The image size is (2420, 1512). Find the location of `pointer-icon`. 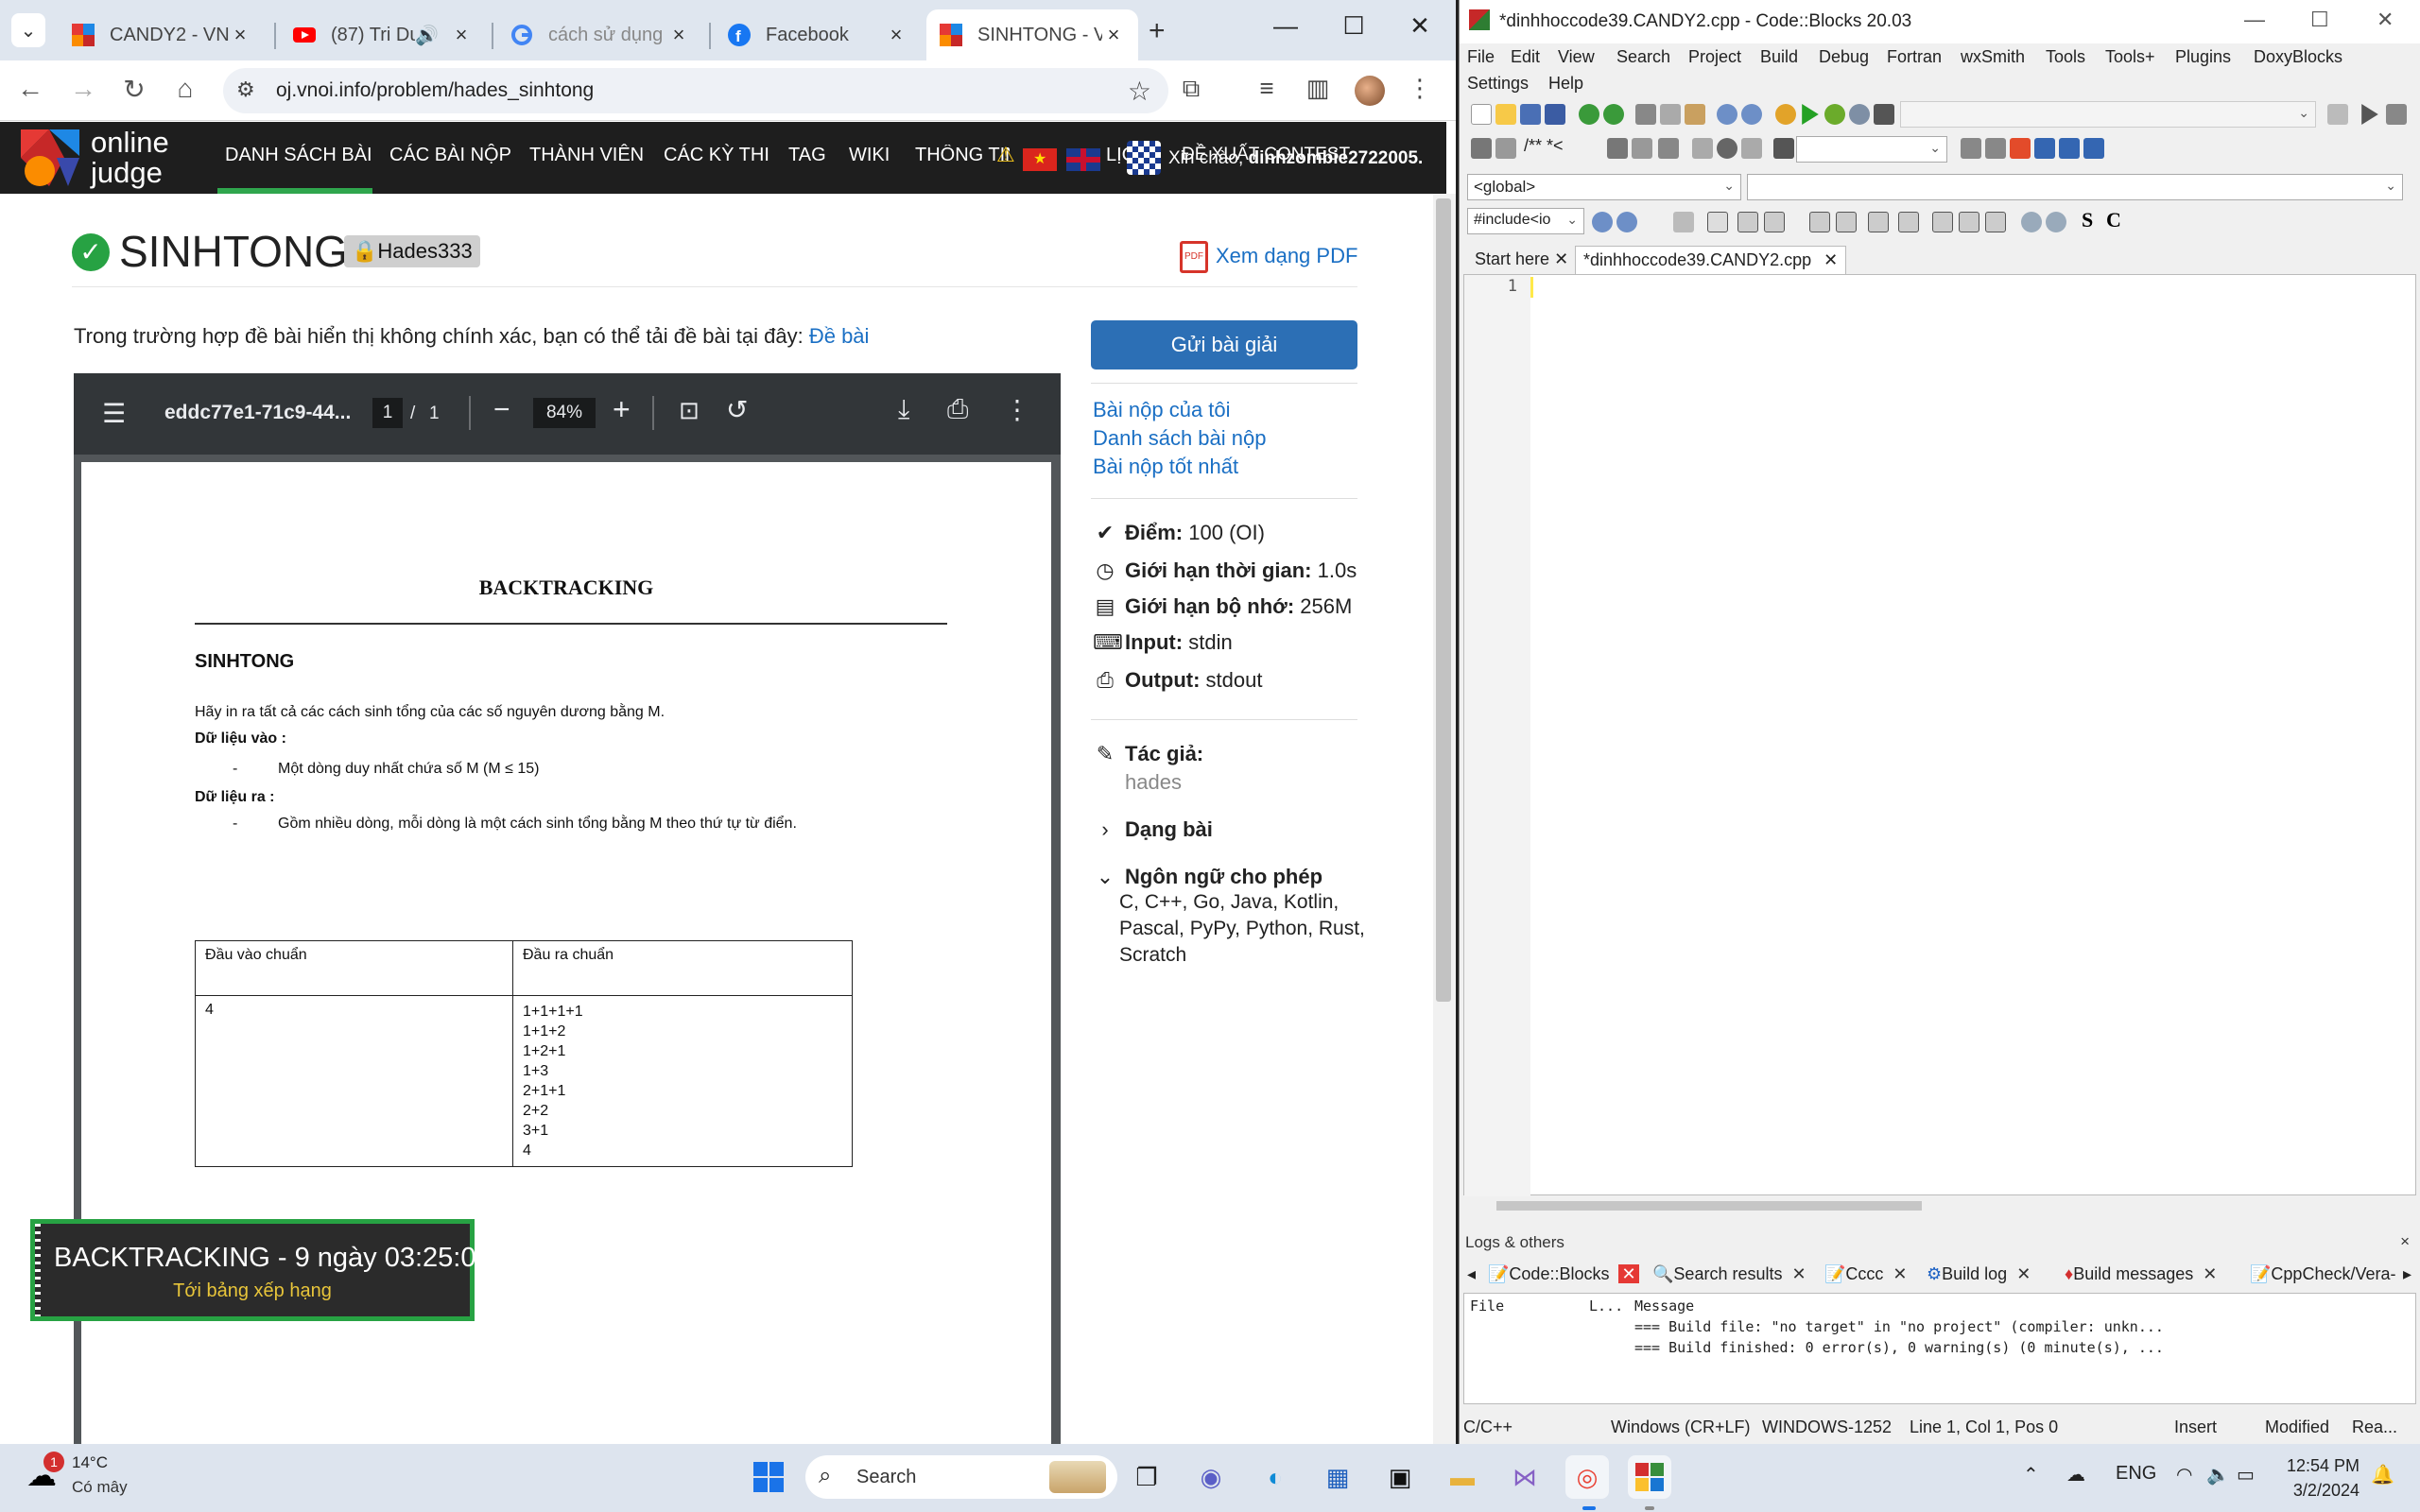

pointer-icon is located at coordinates (1683, 222).